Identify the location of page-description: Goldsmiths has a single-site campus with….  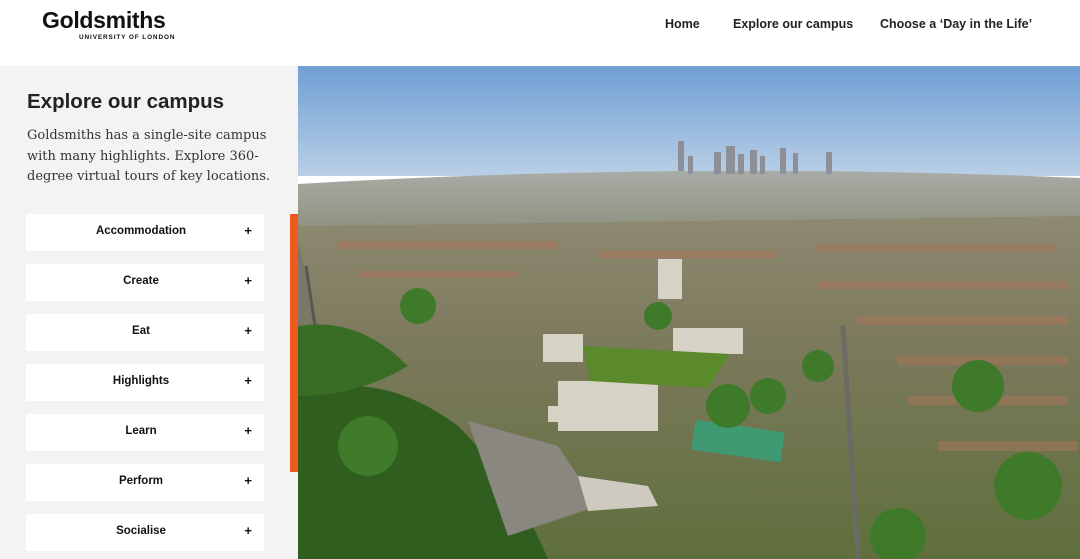
(149, 156).